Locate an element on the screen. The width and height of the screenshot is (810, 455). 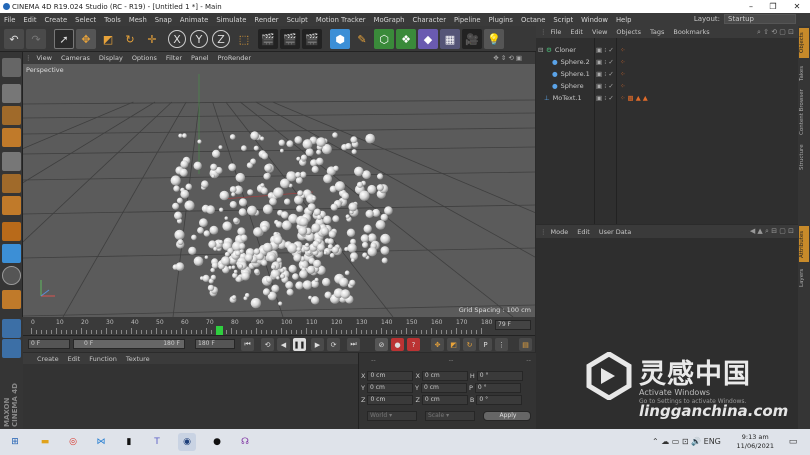
light-icon: 💡 is located at coordinates (494, 39).